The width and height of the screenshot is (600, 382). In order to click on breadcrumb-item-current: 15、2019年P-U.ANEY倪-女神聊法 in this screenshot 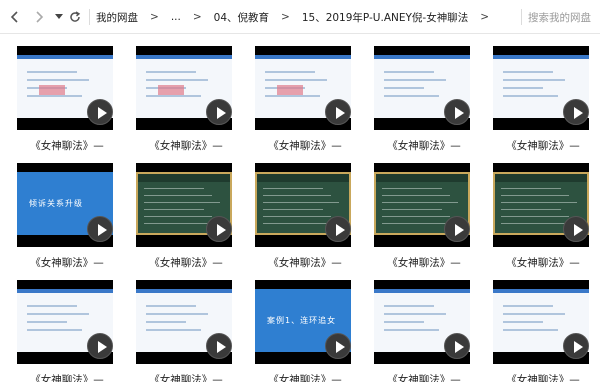, I will do `click(385, 17)`.